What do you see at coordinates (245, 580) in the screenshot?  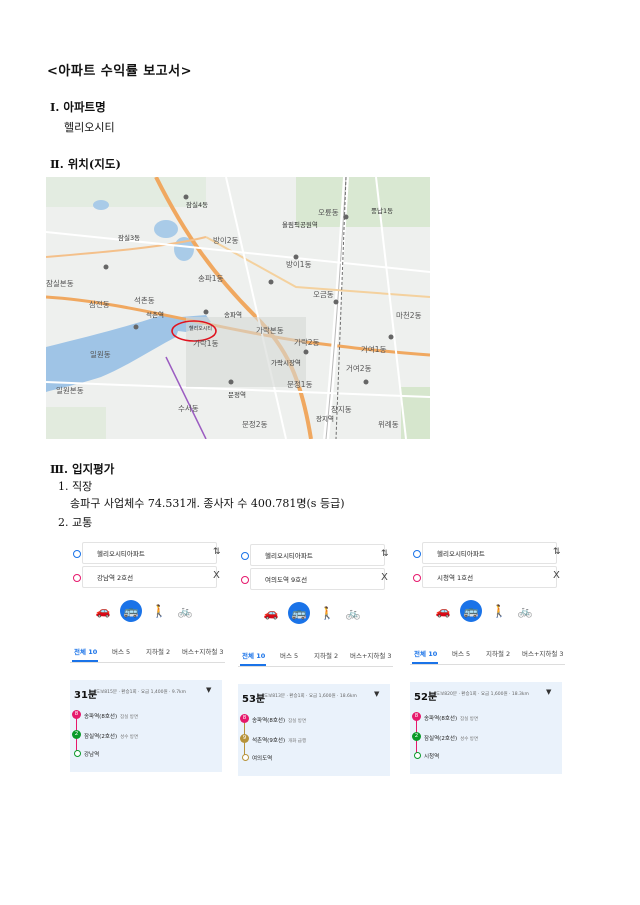 I see `destination-dot-icon` at bounding box center [245, 580].